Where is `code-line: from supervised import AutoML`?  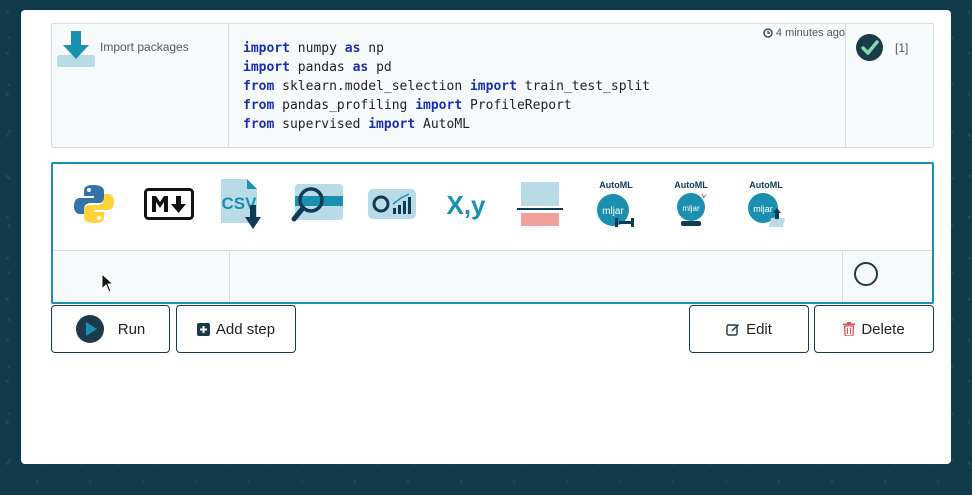 code-line: from supervised import AutoML is located at coordinates (446, 124).